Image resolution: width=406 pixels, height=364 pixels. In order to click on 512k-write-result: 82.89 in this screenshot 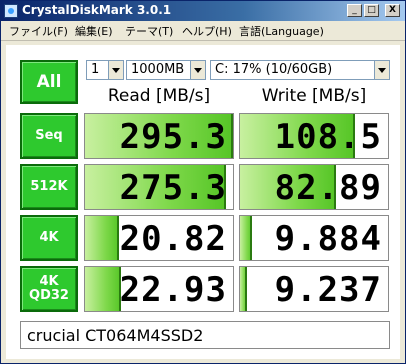, I will do `click(314, 187)`.